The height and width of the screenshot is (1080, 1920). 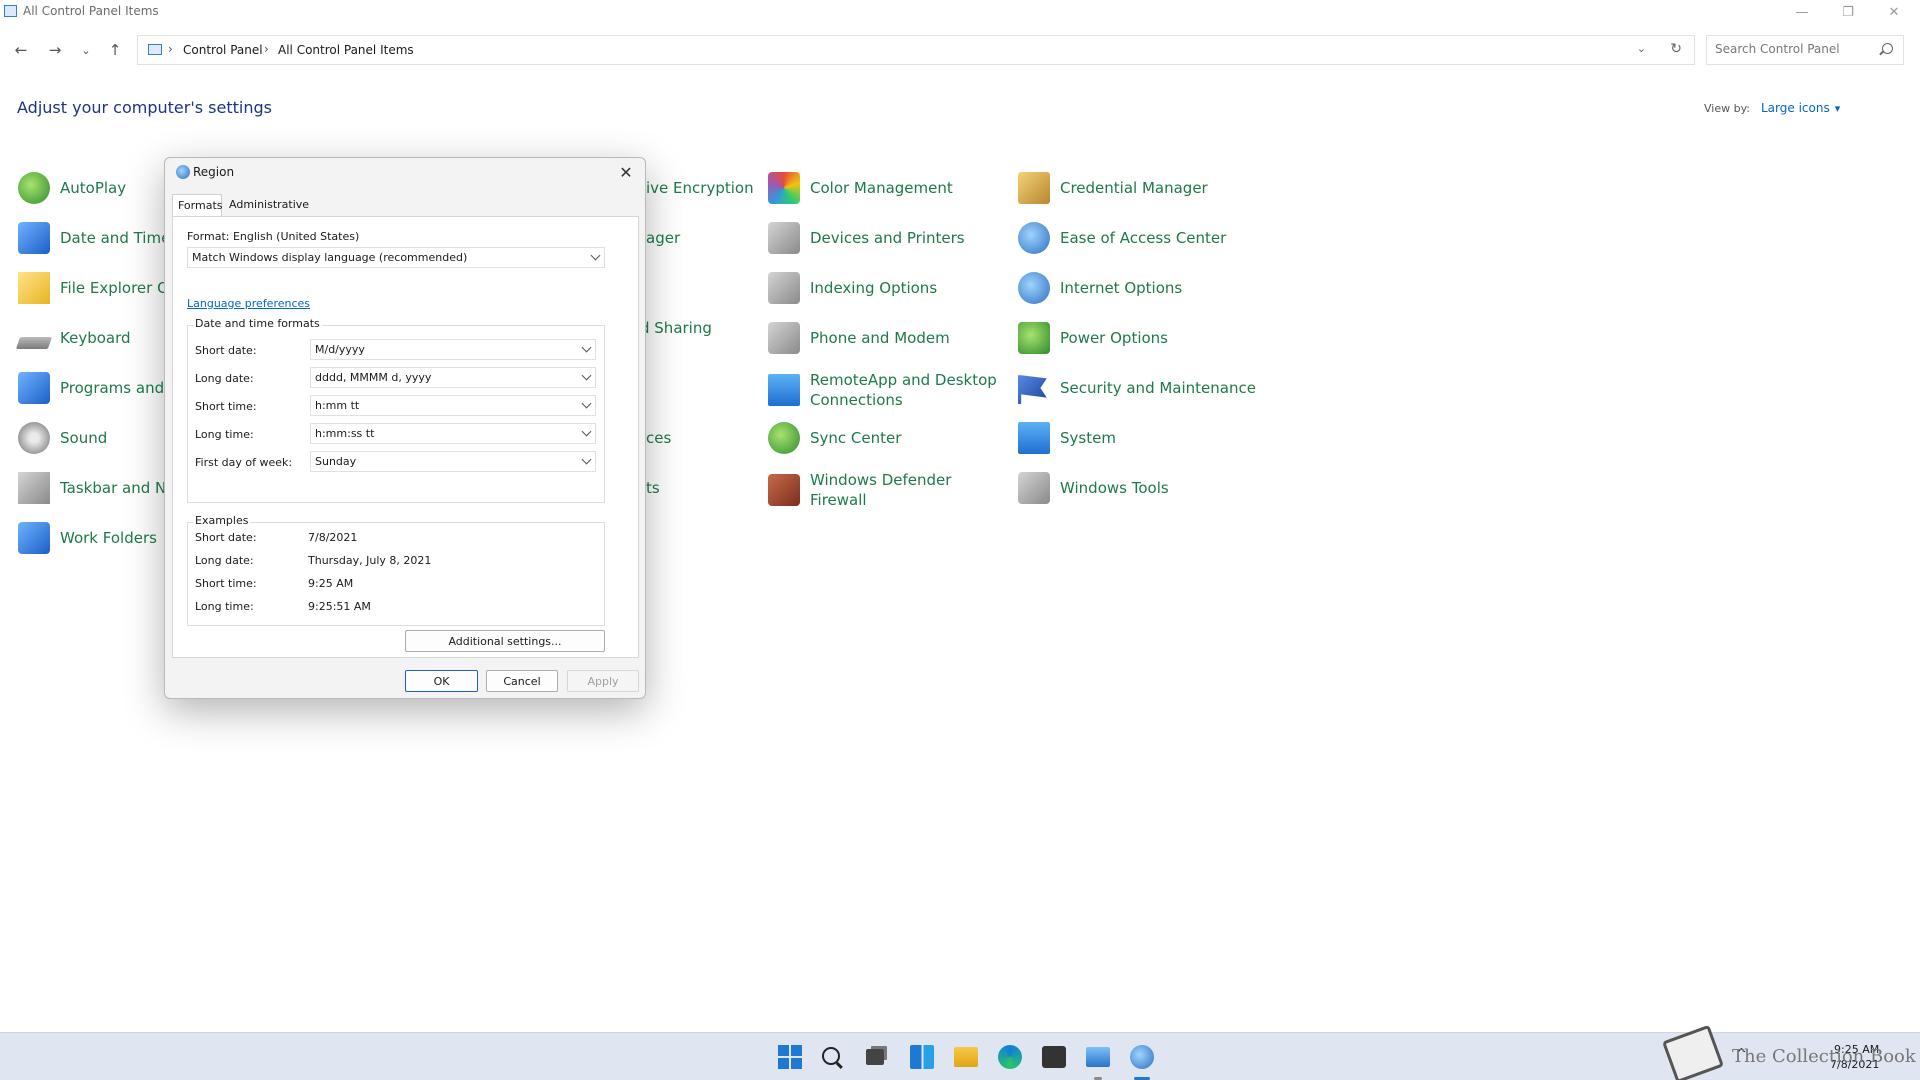 I want to click on cp-item-sound: Sound, so click(x=62, y=438).